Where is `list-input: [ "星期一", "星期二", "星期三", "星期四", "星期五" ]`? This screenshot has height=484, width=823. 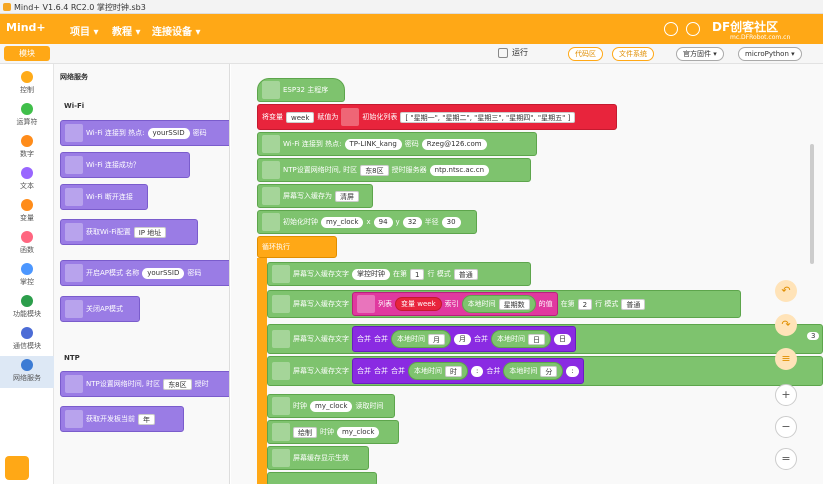
list-input: [ "星期一", "星期二", "星期三", "星期四", "星期五" ] is located at coordinates (488, 117).